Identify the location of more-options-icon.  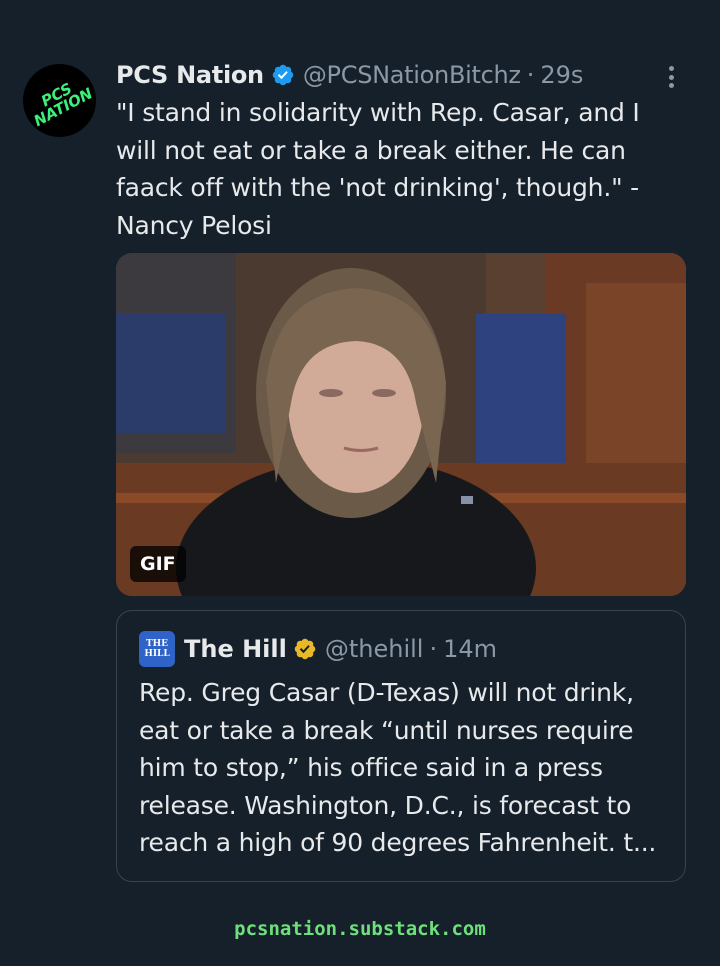
(671, 77).